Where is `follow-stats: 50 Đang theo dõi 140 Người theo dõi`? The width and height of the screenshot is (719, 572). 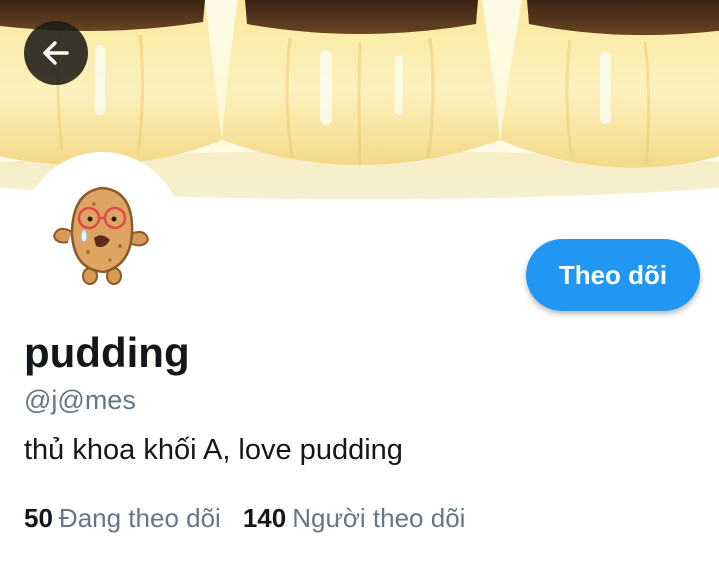
follow-stats: 50 Đang theo dõi 140 Người theo dõi is located at coordinates (244, 518).